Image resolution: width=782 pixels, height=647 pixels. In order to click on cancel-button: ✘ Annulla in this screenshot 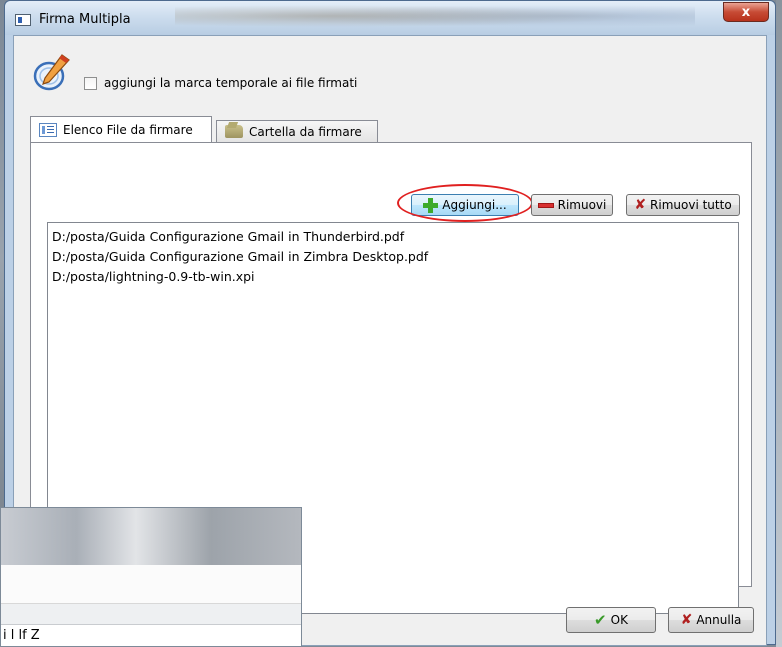, I will do `click(711, 620)`.